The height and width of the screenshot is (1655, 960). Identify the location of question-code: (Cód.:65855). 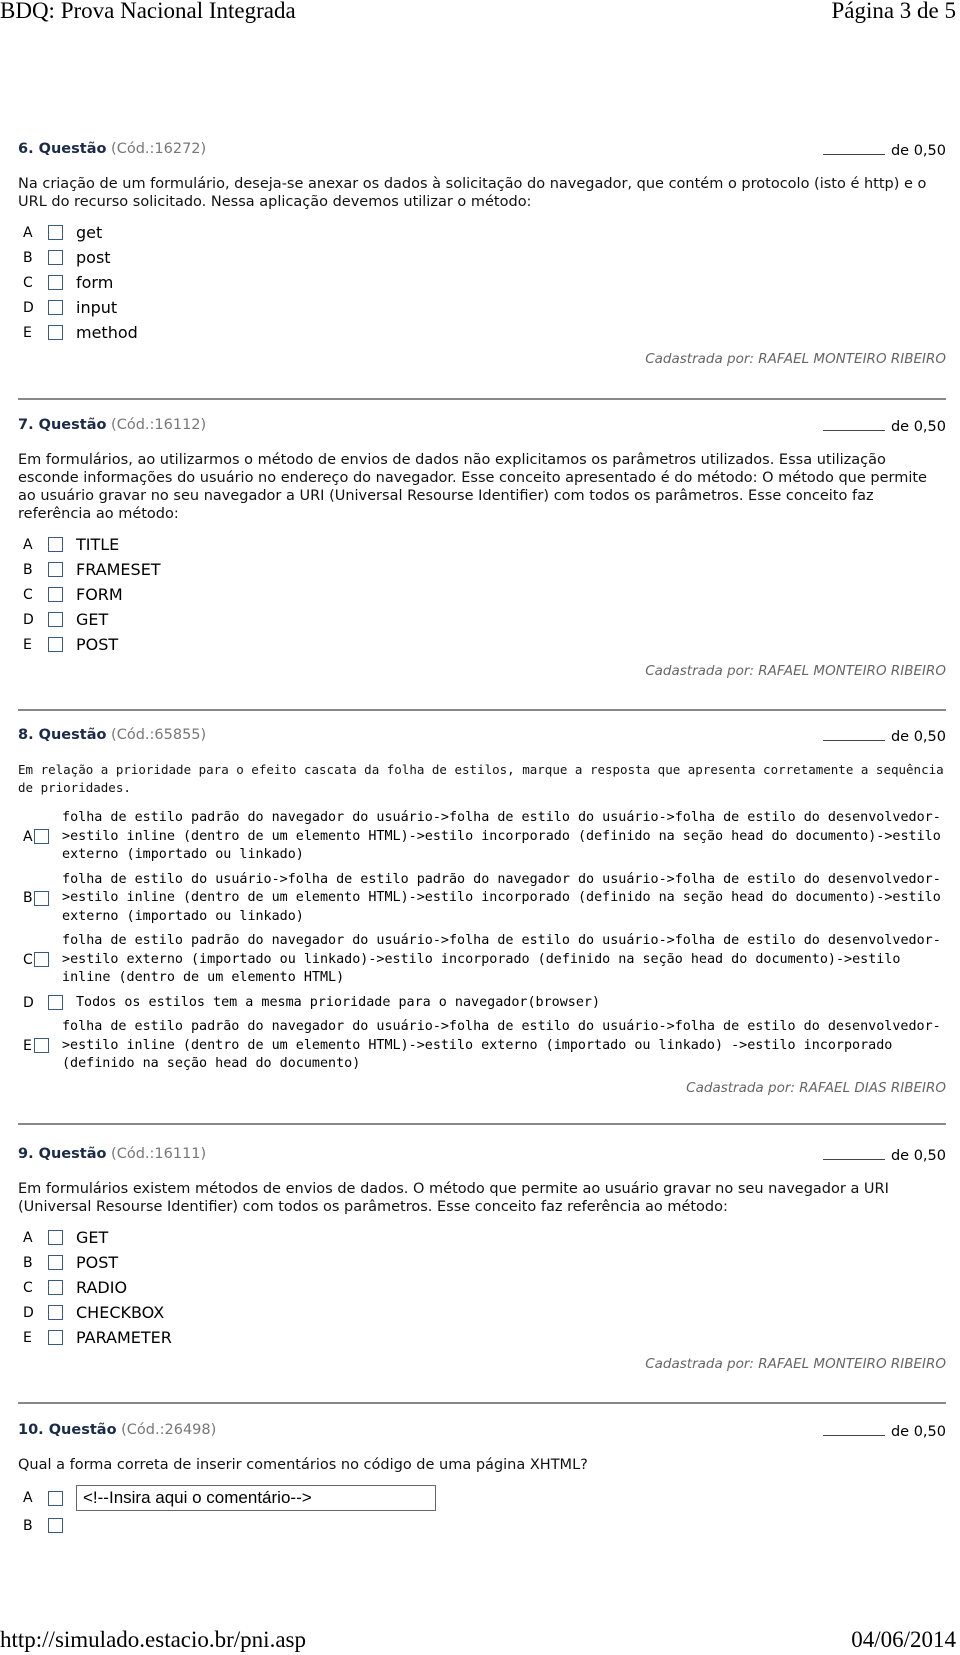
(159, 735).